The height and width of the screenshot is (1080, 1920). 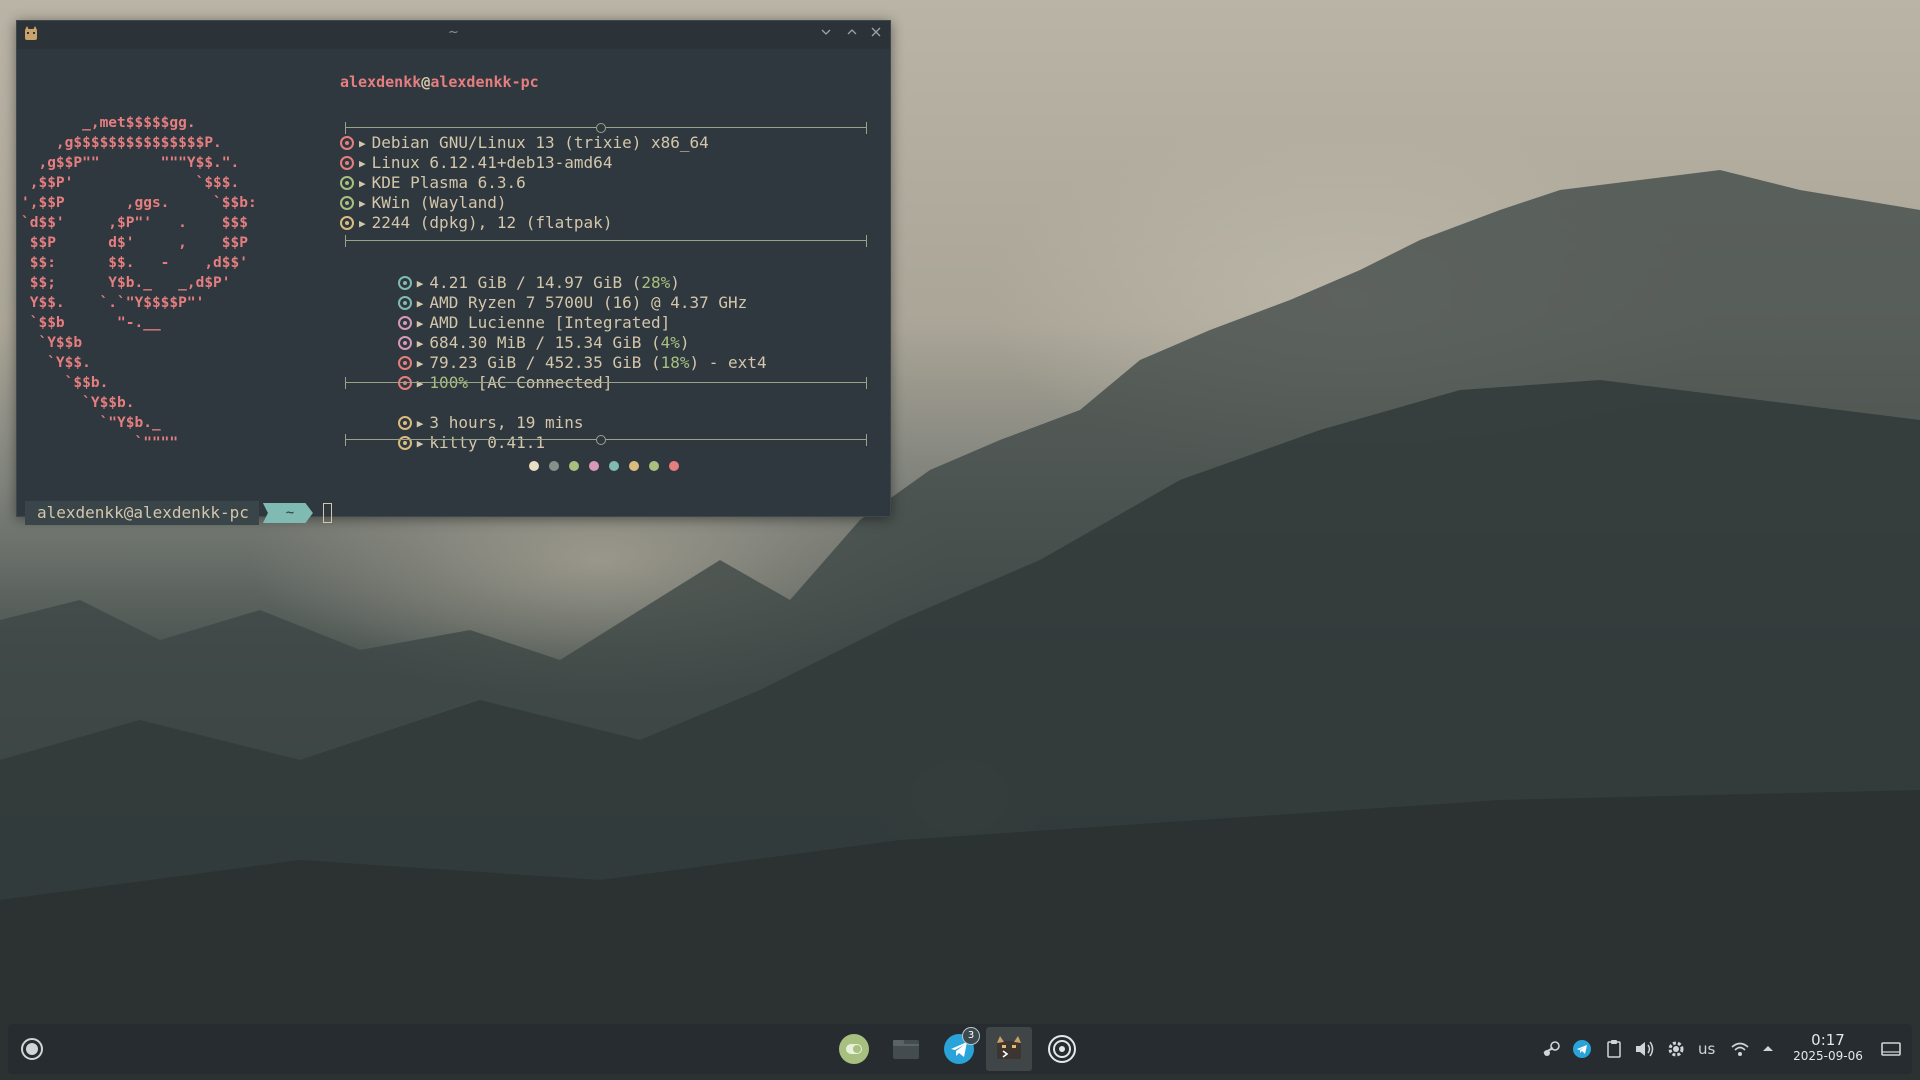 What do you see at coordinates (1891, 1049) in the screenshot?
I see `show-desktop-icon` at bounding box center [1891, 1049].